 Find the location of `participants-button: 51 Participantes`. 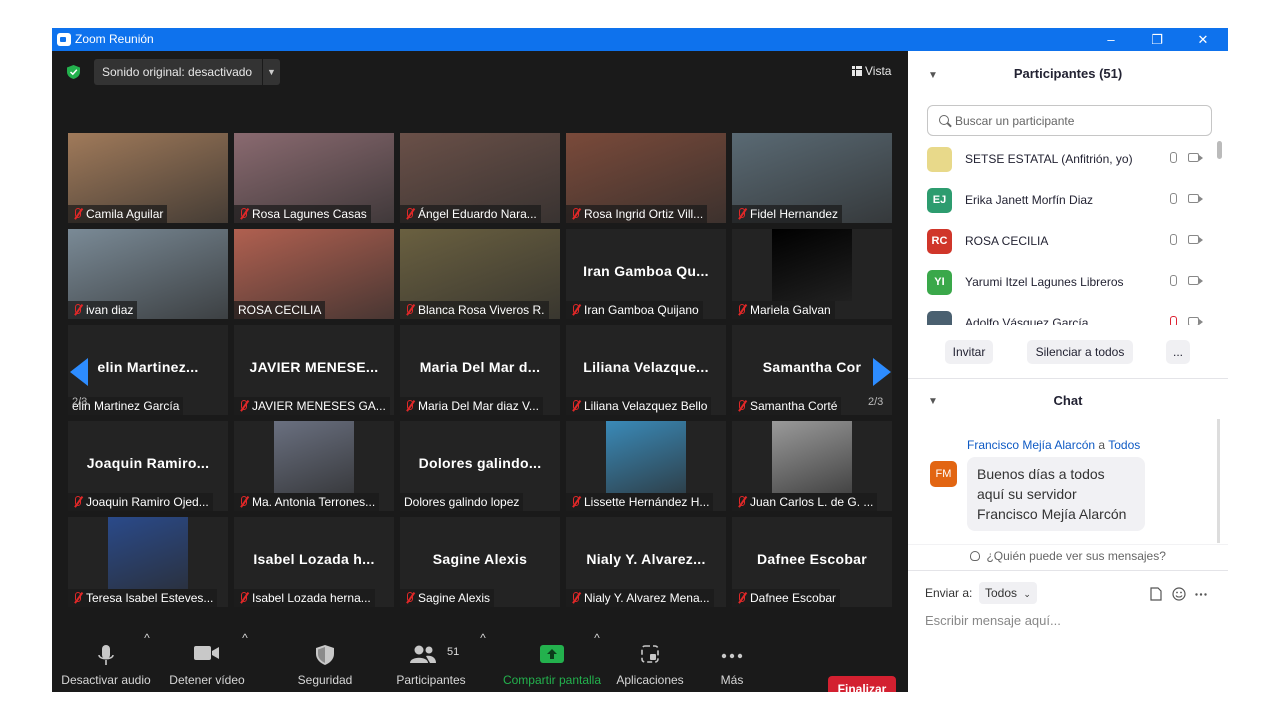

participants-button: 51 Participantes is located at coordinates (431, 661).